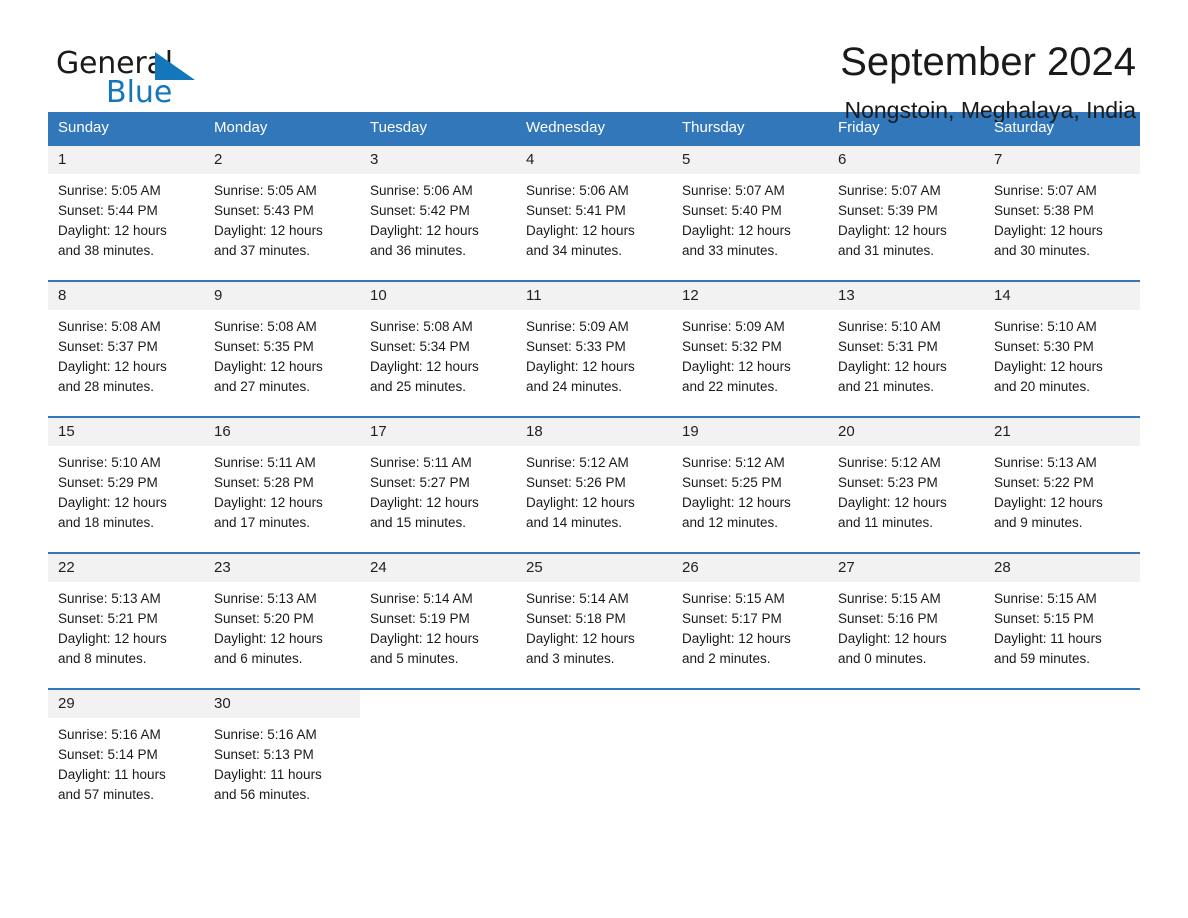 Image resolution: width=1188 pixels, height=918 pixels. Describe the element at coordinates (418, 250) in the screenshot. I see `daylight-text-line2: and 36 minutes.` at that location.